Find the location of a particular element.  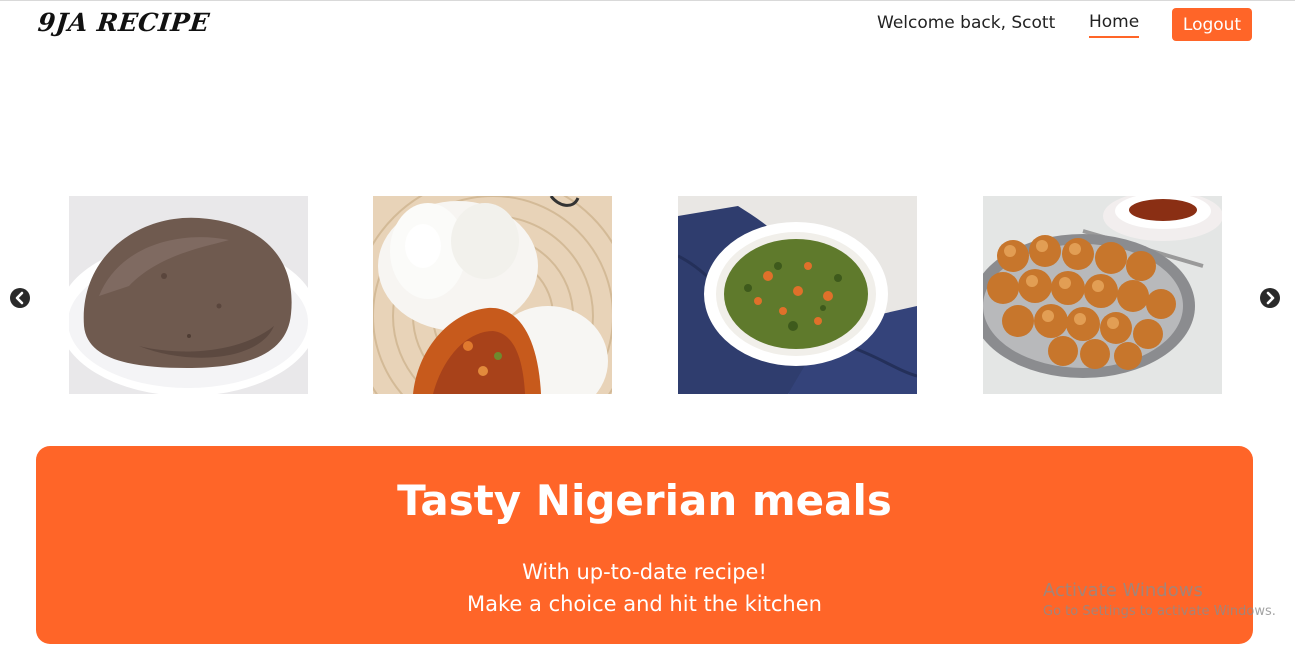

food-image-puff-puff is located at coordinates (1102, 295).